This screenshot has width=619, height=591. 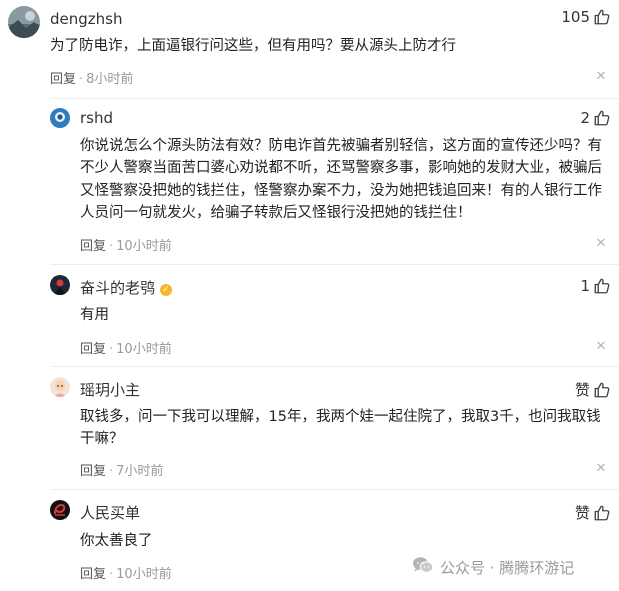 What do you see at coordinates (86, 19) in the screenshot?
I see `username: dengzhsh` at bounding box center [86, 19].